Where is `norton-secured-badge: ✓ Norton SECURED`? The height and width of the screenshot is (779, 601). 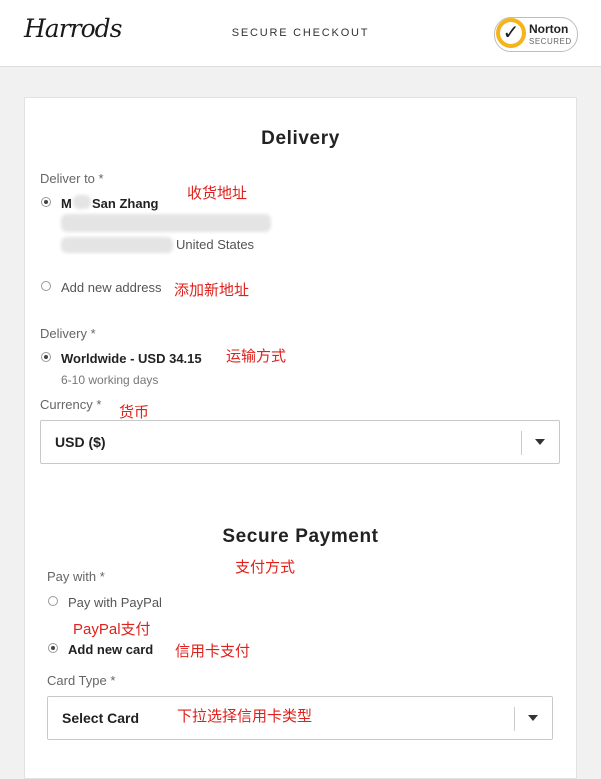
norton-secured-badge: ✓ Norton SECURED is located at coordinates (536, 34).